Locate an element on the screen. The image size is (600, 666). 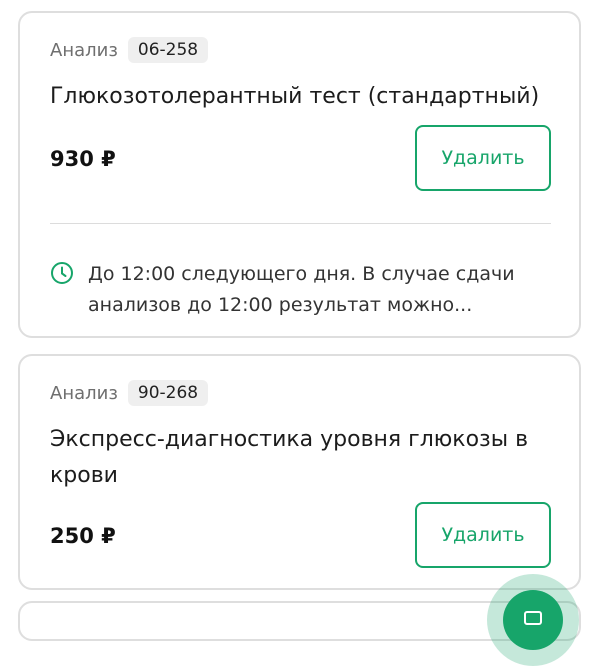
chat-fab is located at coordinates (533, 620).